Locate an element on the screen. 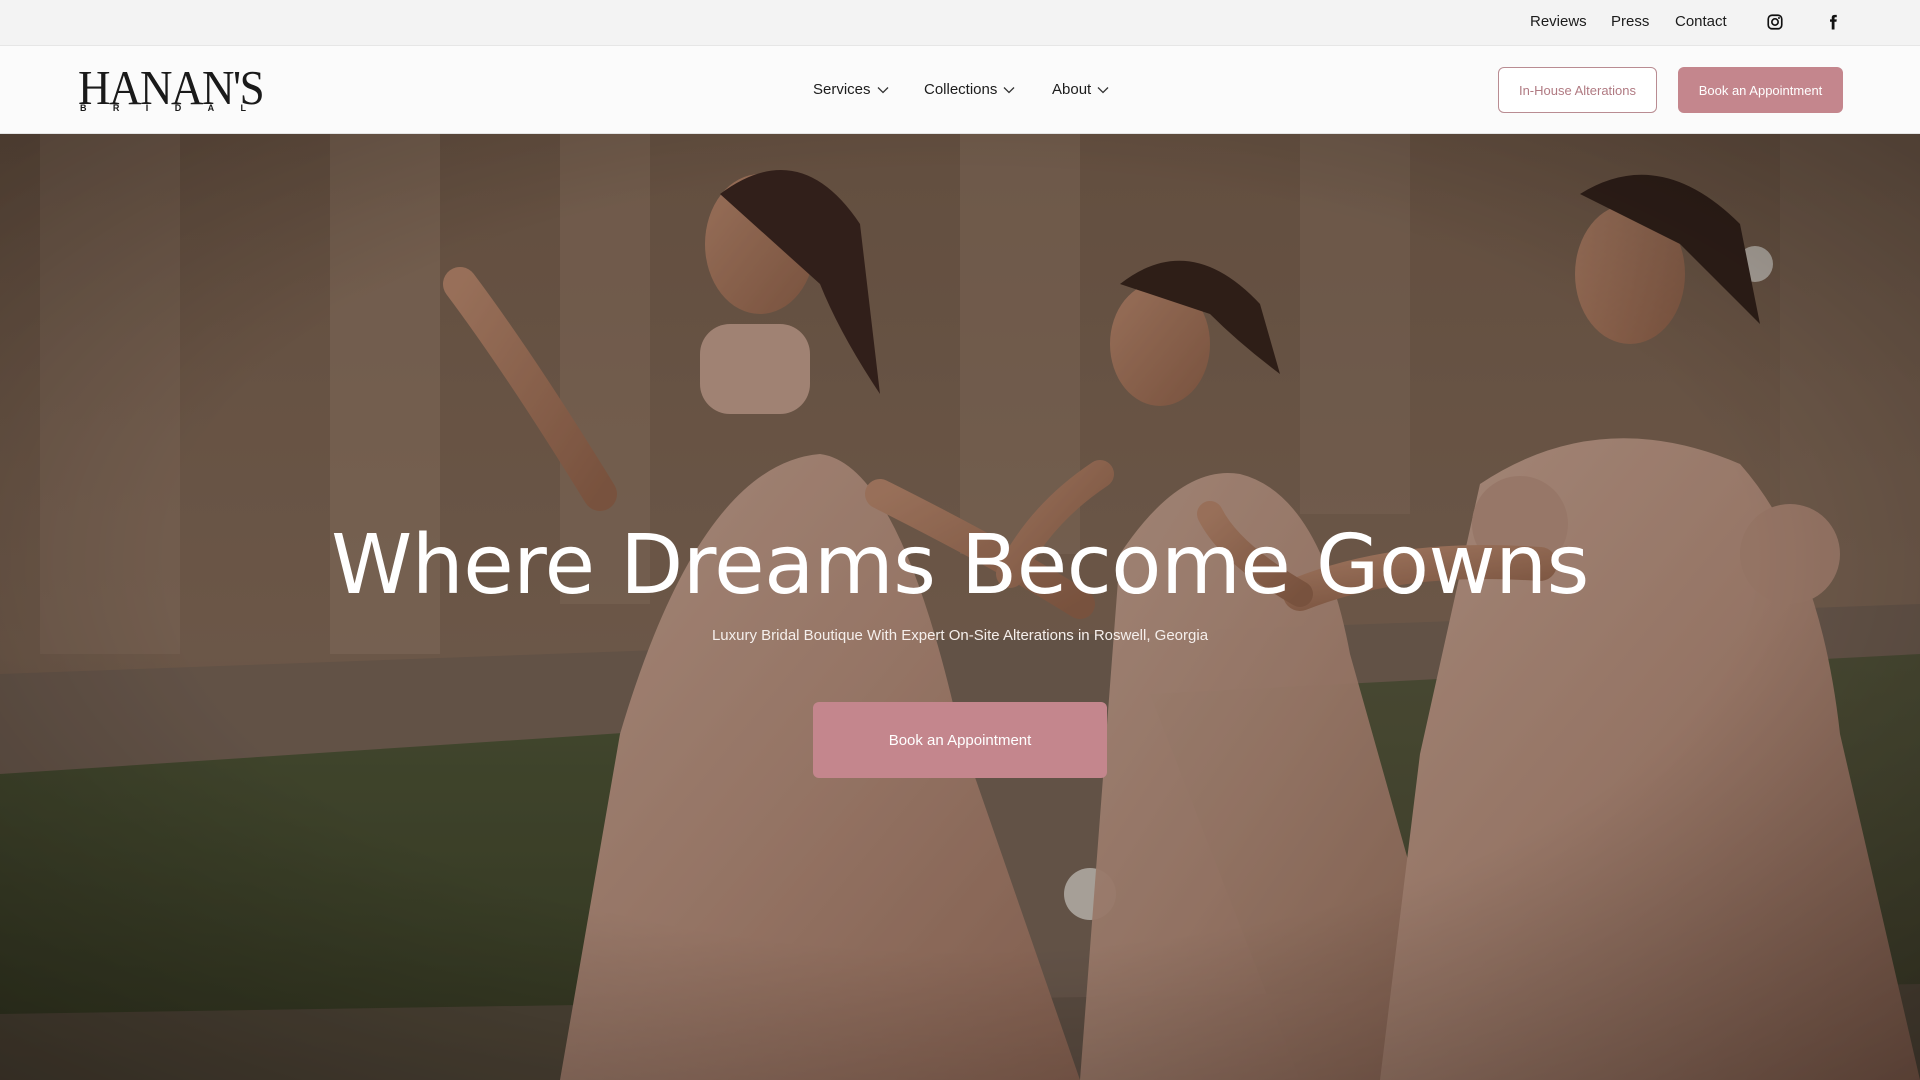  hanans-bridal-logo: HANAN'S BRIDAL is located at coordinates (171, 89).